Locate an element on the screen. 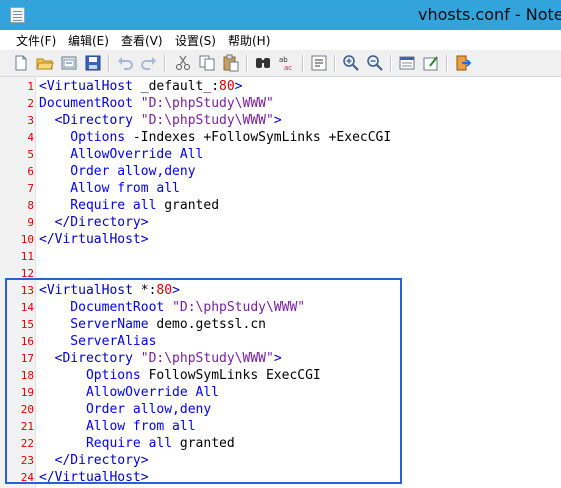 Image resolution: width=561 pixels, height=488 pixels. line-content: Require all granted is located at coordinates (129, 205).